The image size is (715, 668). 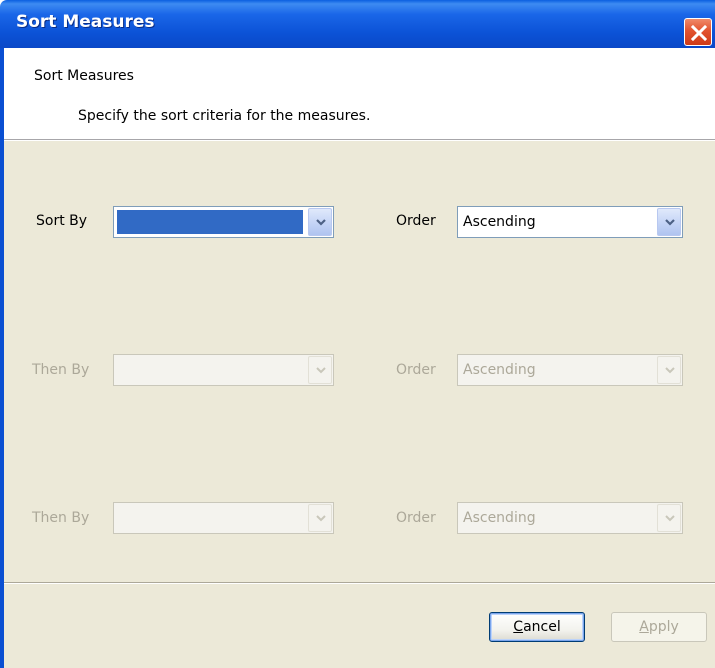 I want to click on order-label-1: Order, so click(x=416, y=221).